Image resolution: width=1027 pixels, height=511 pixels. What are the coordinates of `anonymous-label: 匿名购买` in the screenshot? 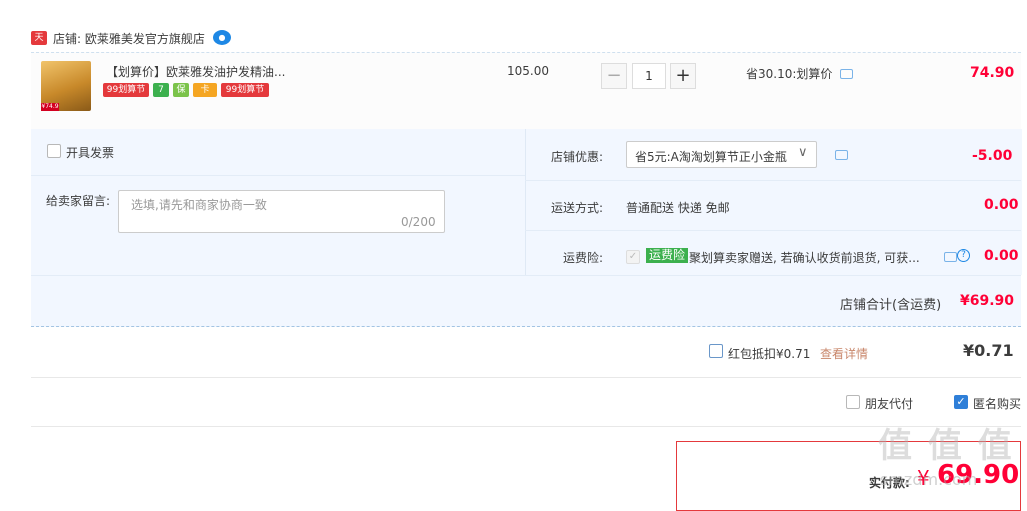 It's located at (997, 404).